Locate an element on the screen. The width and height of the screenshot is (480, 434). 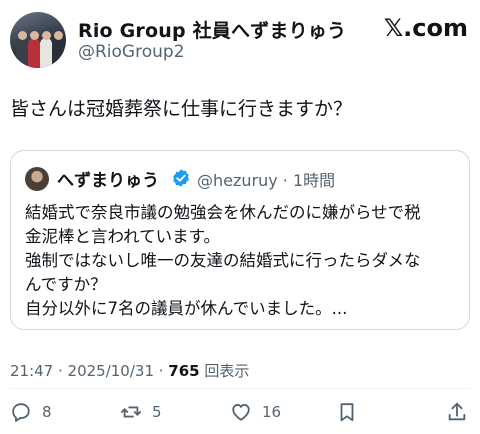
tweet-header: Rio Group 社員へずまりゅう @RioGroup2 𝕏.com is located at coordinates (240, 40).